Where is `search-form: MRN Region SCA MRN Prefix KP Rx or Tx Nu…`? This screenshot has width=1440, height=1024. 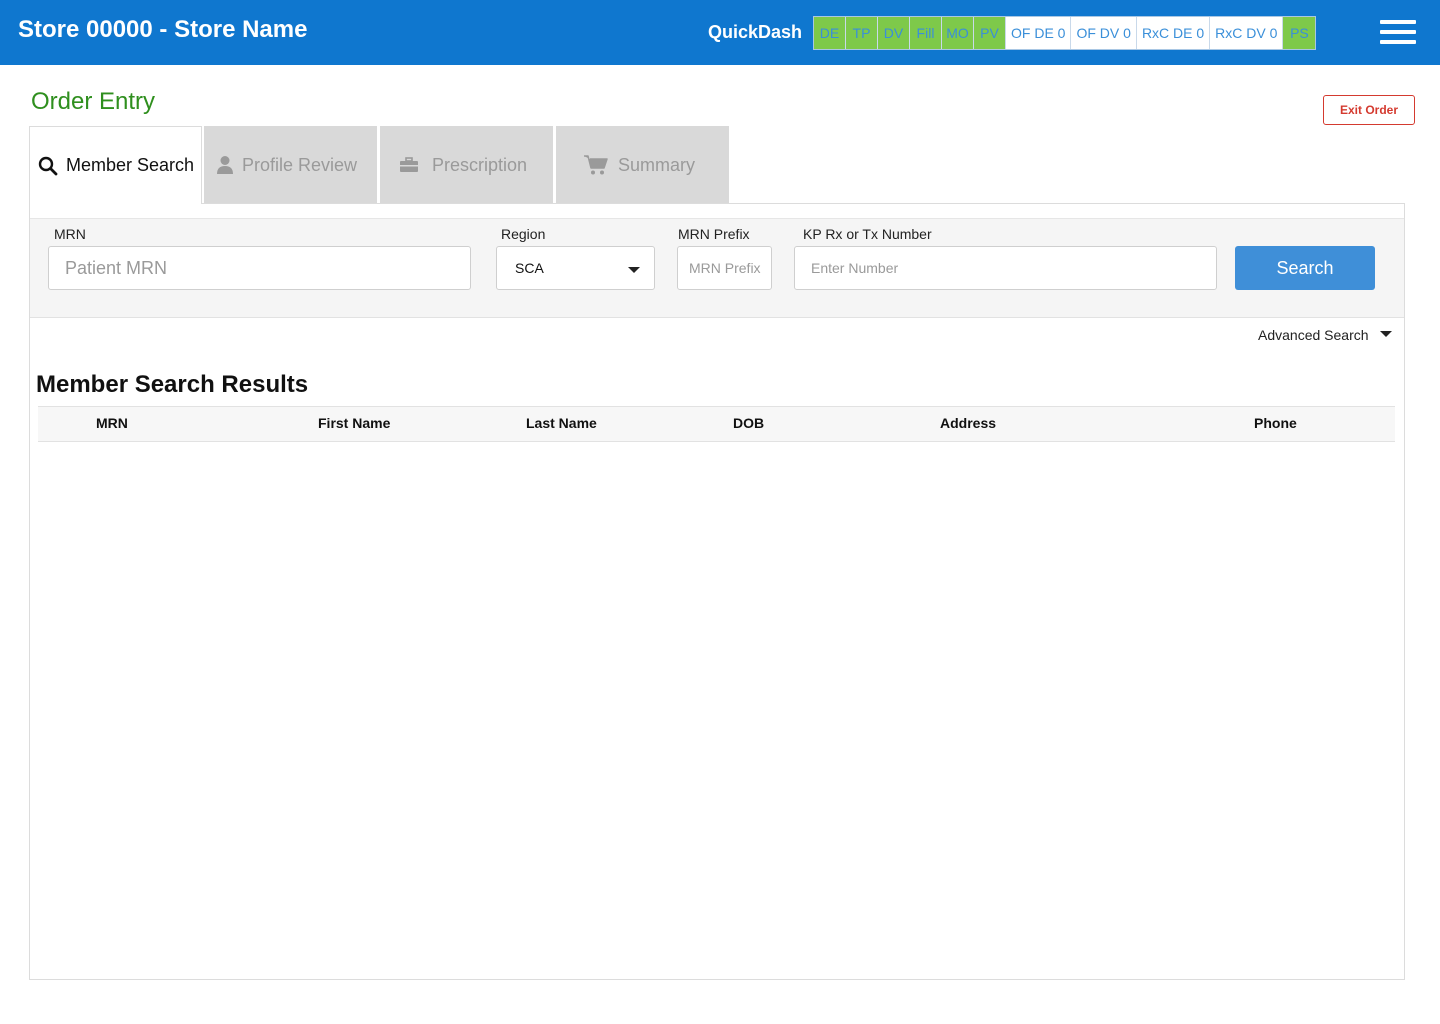 search-form: MRN Region SCA MRN Prefix KP Rx or Tx Nu… is located at coordinates (717, 268).